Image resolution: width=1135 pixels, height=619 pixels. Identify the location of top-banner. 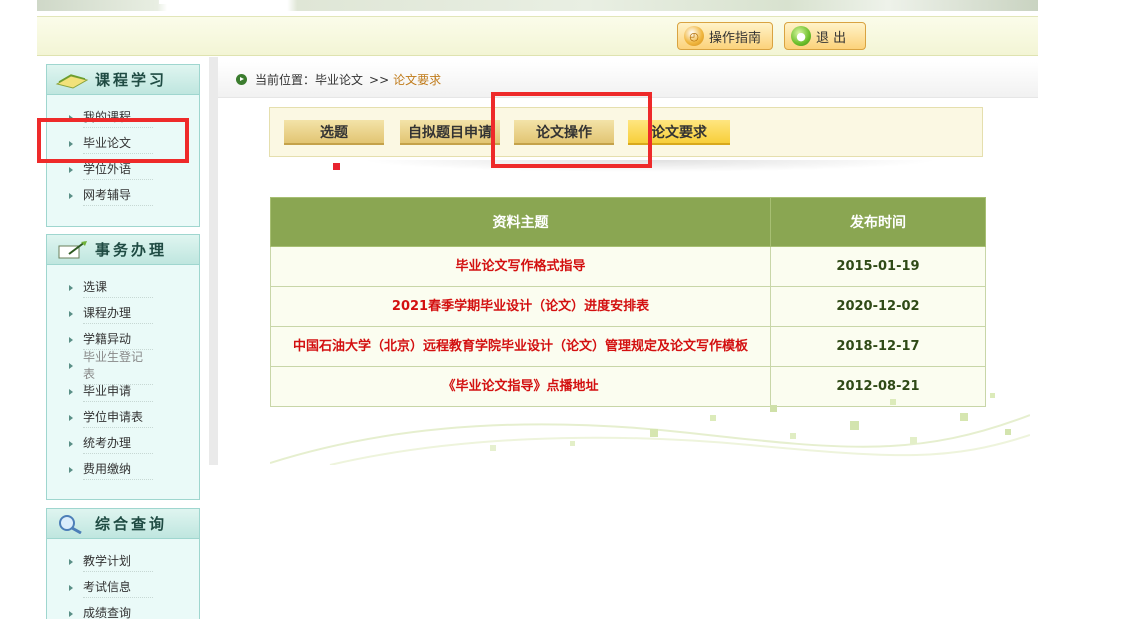
(537, 5).